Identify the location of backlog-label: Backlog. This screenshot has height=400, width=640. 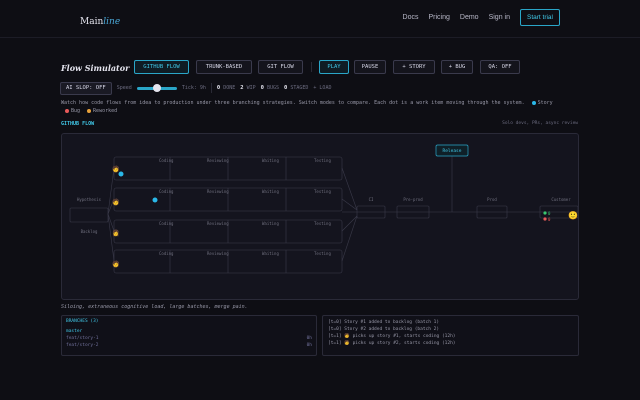
(89, 231).